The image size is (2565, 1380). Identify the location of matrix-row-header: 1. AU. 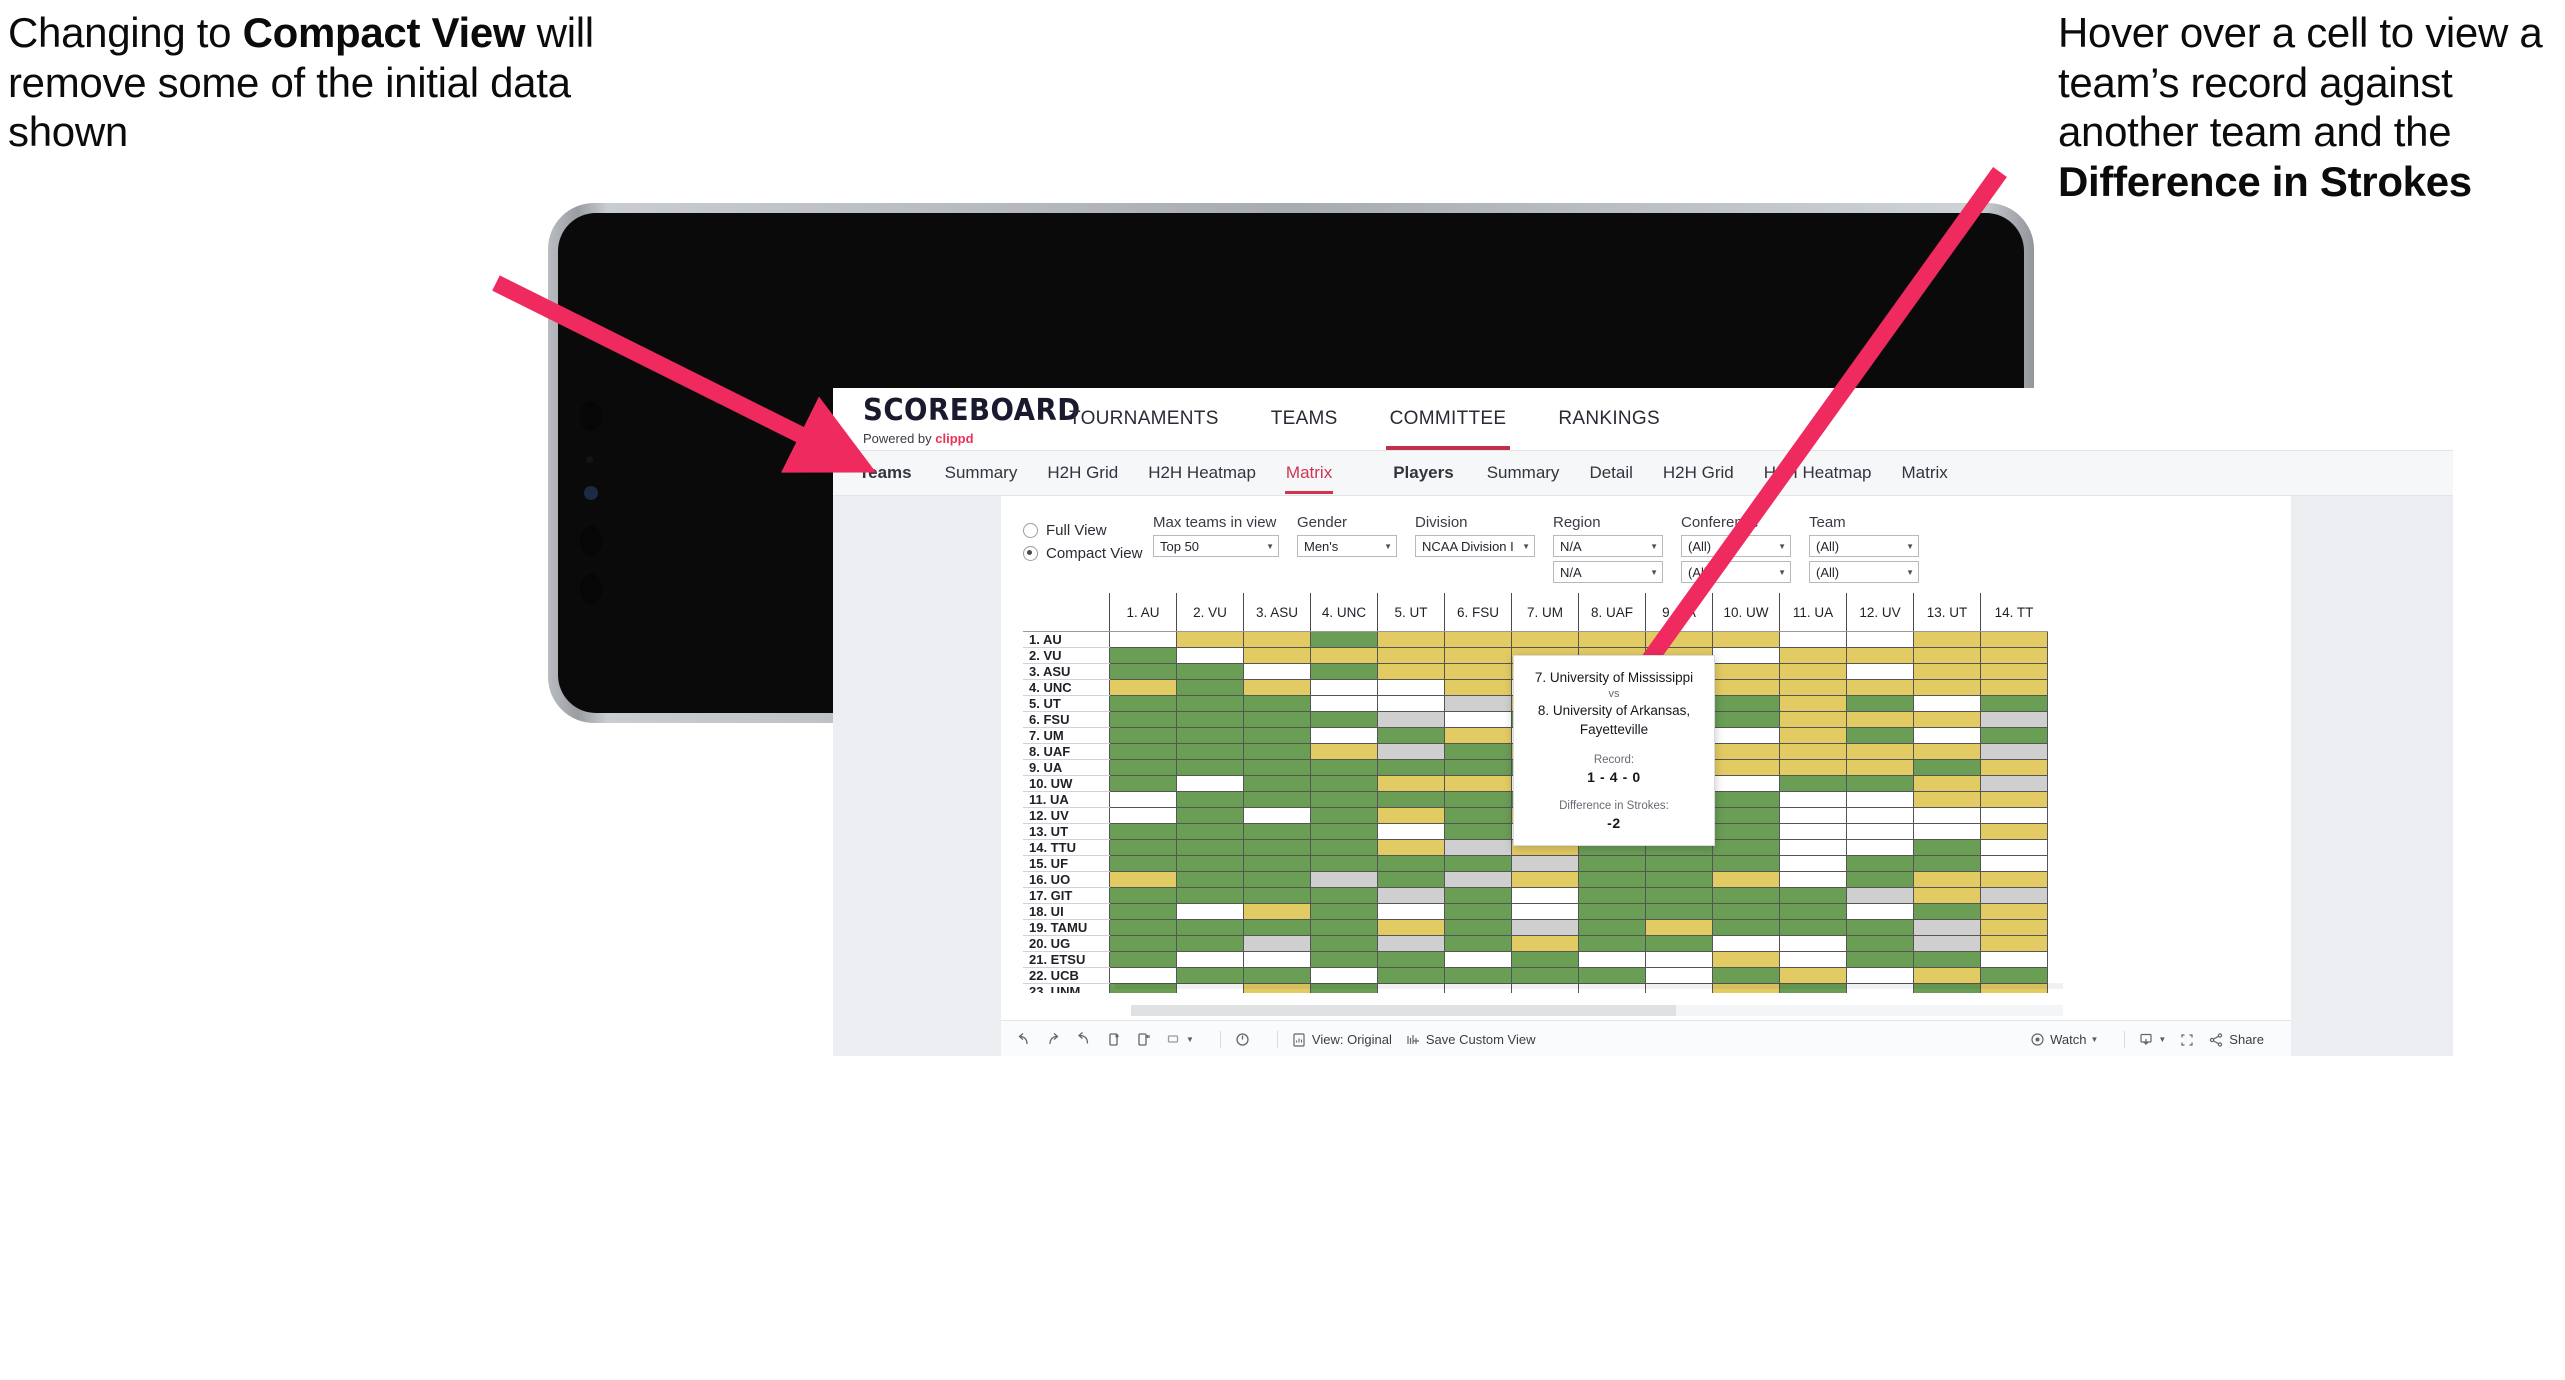
(1066, 639).